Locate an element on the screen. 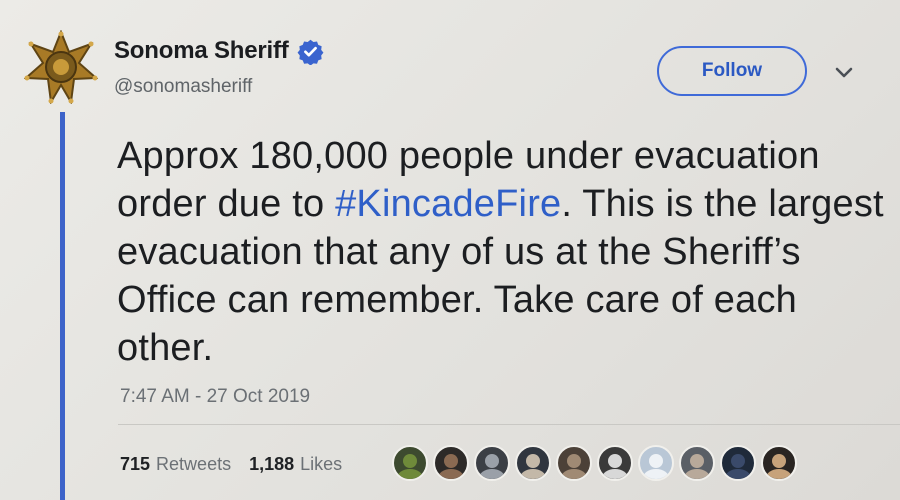 The height and width of the screenshot is (500, 900). follow-button: Follow is located at coordinates (732, 71).